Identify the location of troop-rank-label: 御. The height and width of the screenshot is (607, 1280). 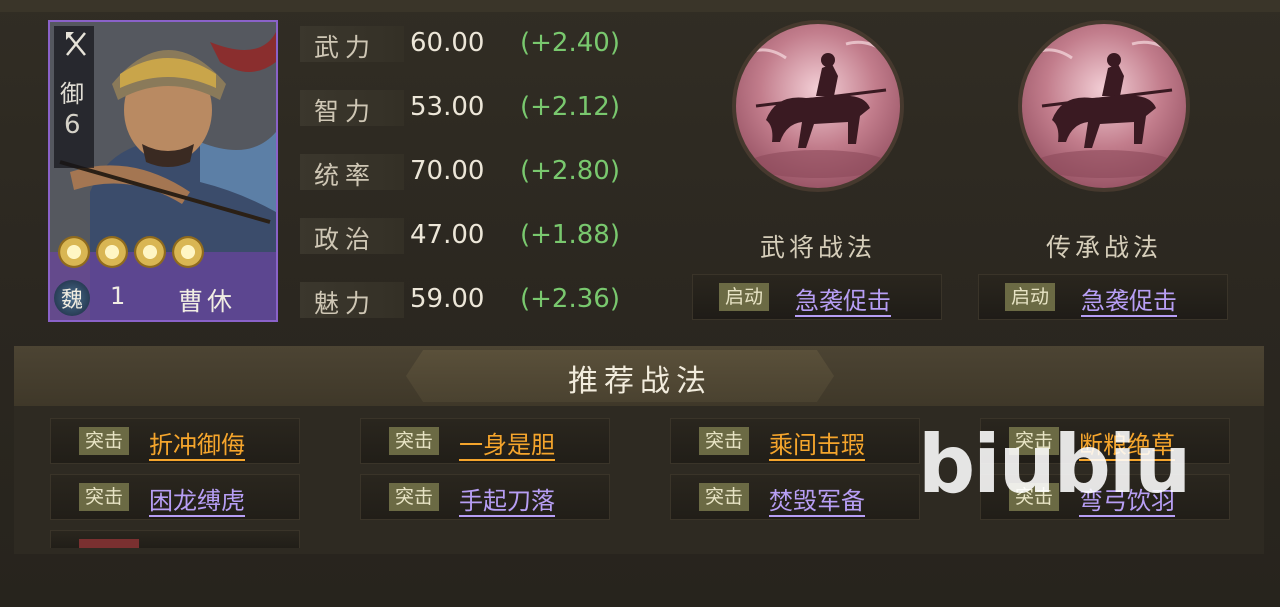
(72, 94).